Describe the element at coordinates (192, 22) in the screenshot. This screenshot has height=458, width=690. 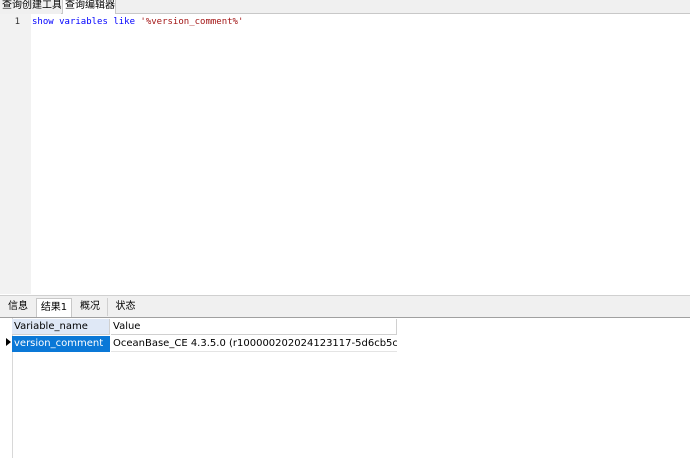
I see `string-literal: '%version_comment%'` at that location.